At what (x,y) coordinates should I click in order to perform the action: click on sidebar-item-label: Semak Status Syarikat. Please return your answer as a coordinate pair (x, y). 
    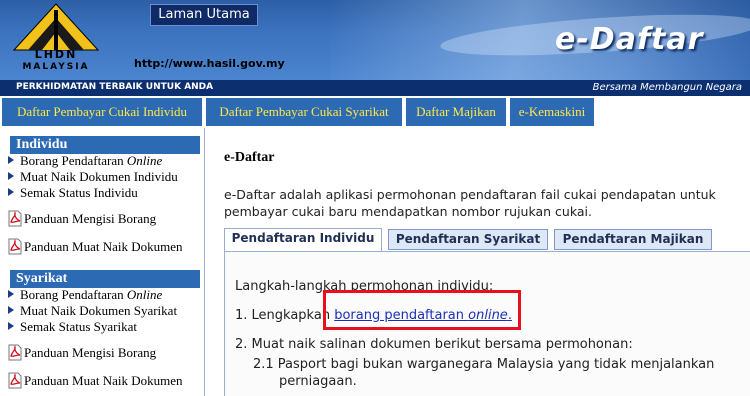
    Looking at the image, I should click on (78, 326).